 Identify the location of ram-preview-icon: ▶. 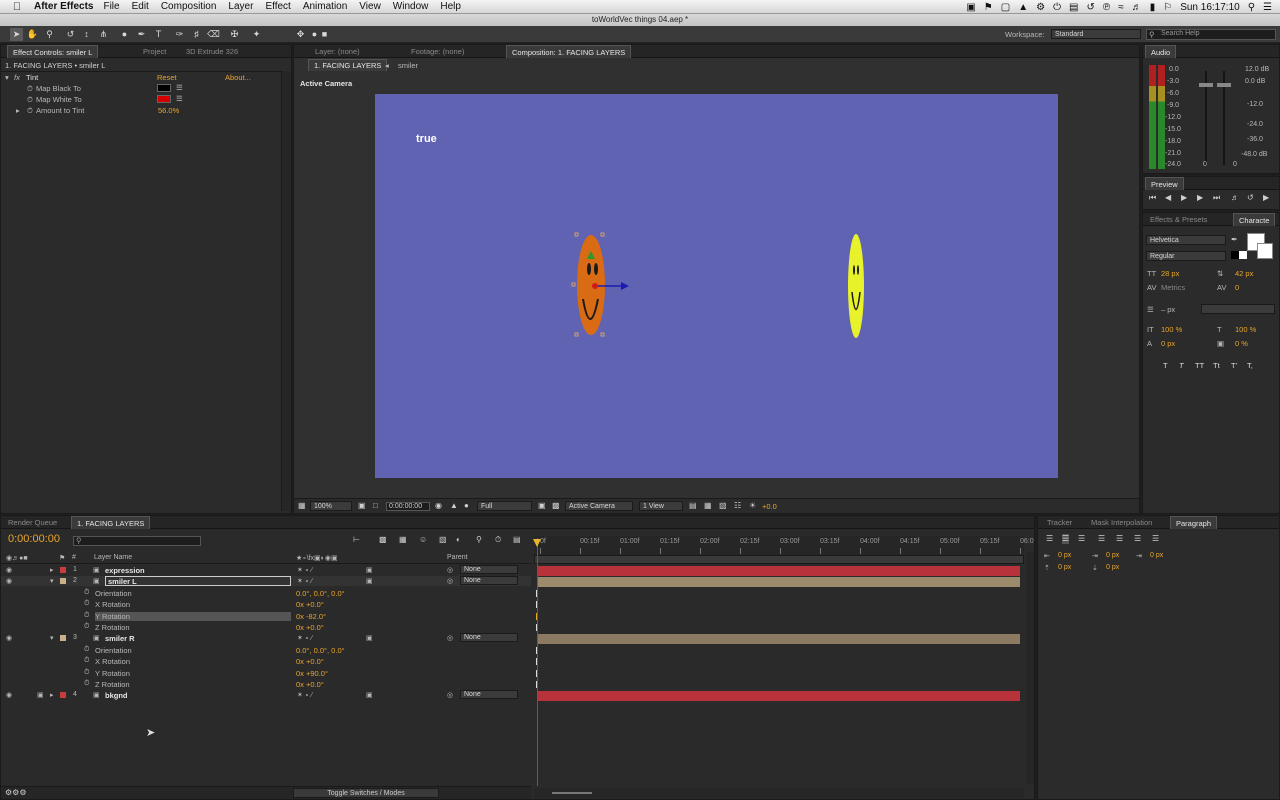
(1266, 198).